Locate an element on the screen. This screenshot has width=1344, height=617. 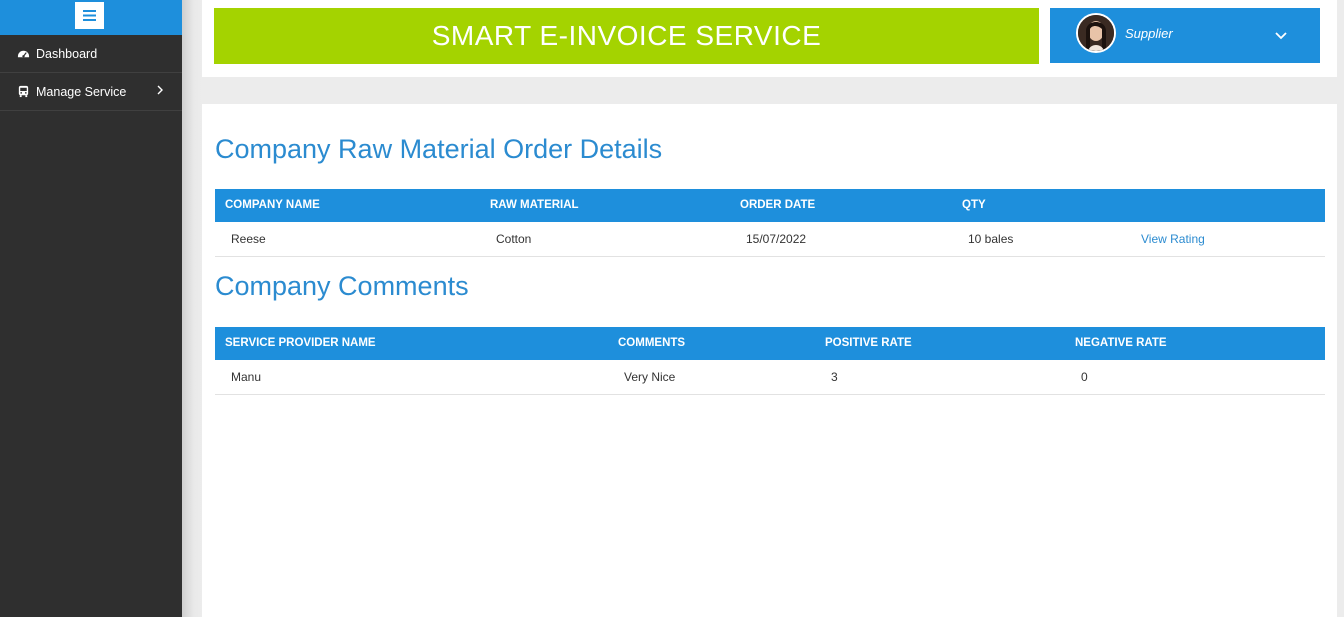
orders-table-header: COMPANY NAME RAW MATERIAL ORDER DATE QTY is located at coordinates (770, 205).